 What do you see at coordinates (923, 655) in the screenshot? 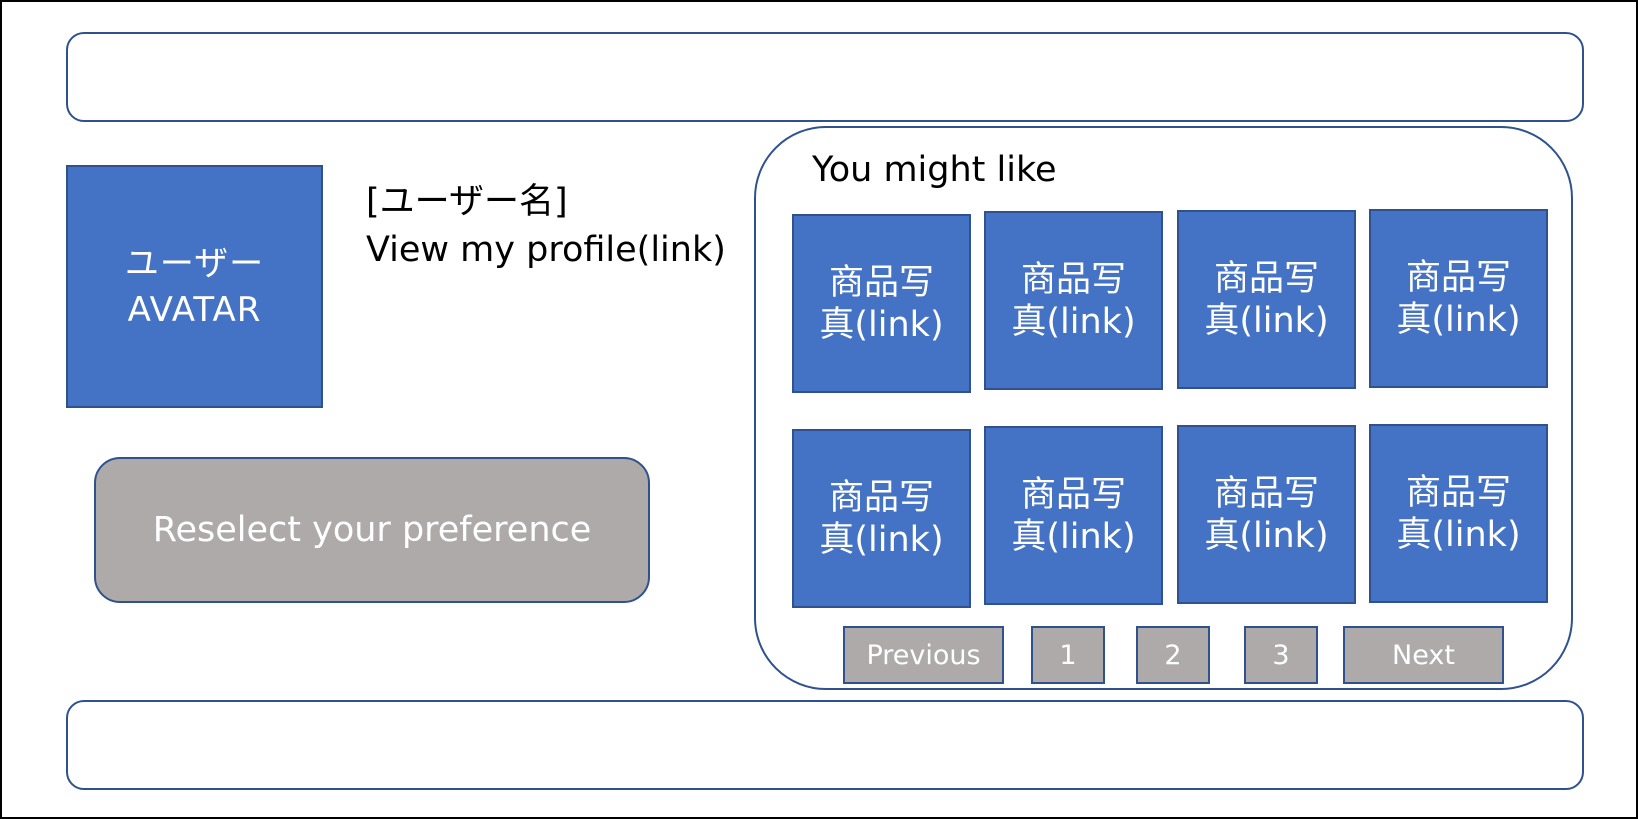
I see `previous-page-button: Previous` at bounding box center [923, 655].